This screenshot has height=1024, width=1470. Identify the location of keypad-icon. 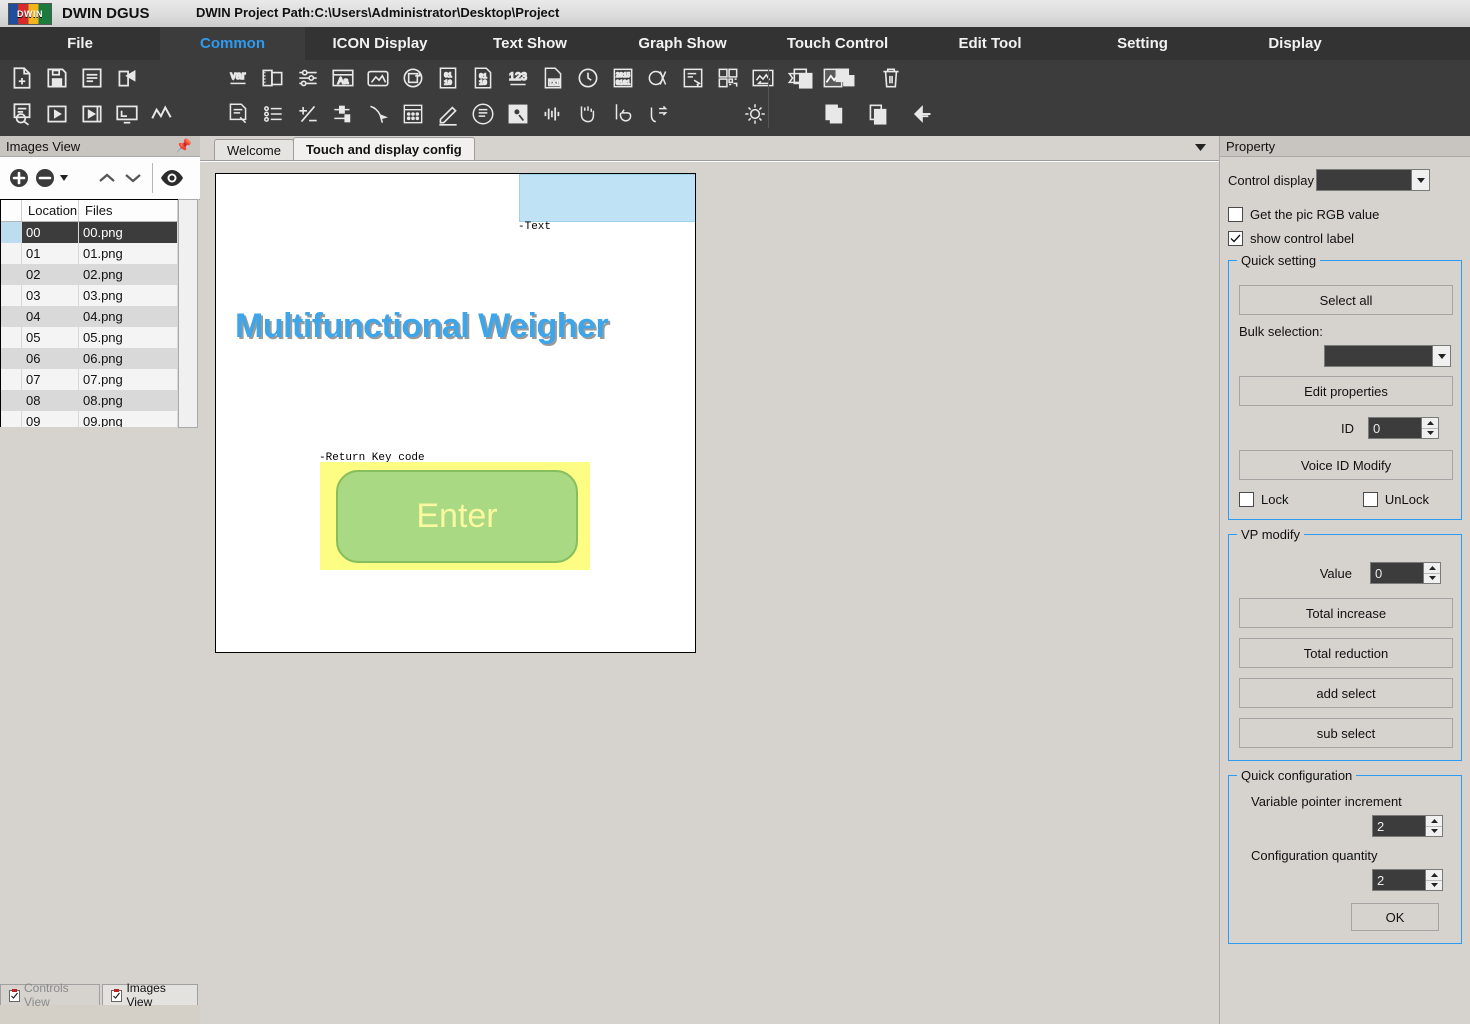
(412, 114).